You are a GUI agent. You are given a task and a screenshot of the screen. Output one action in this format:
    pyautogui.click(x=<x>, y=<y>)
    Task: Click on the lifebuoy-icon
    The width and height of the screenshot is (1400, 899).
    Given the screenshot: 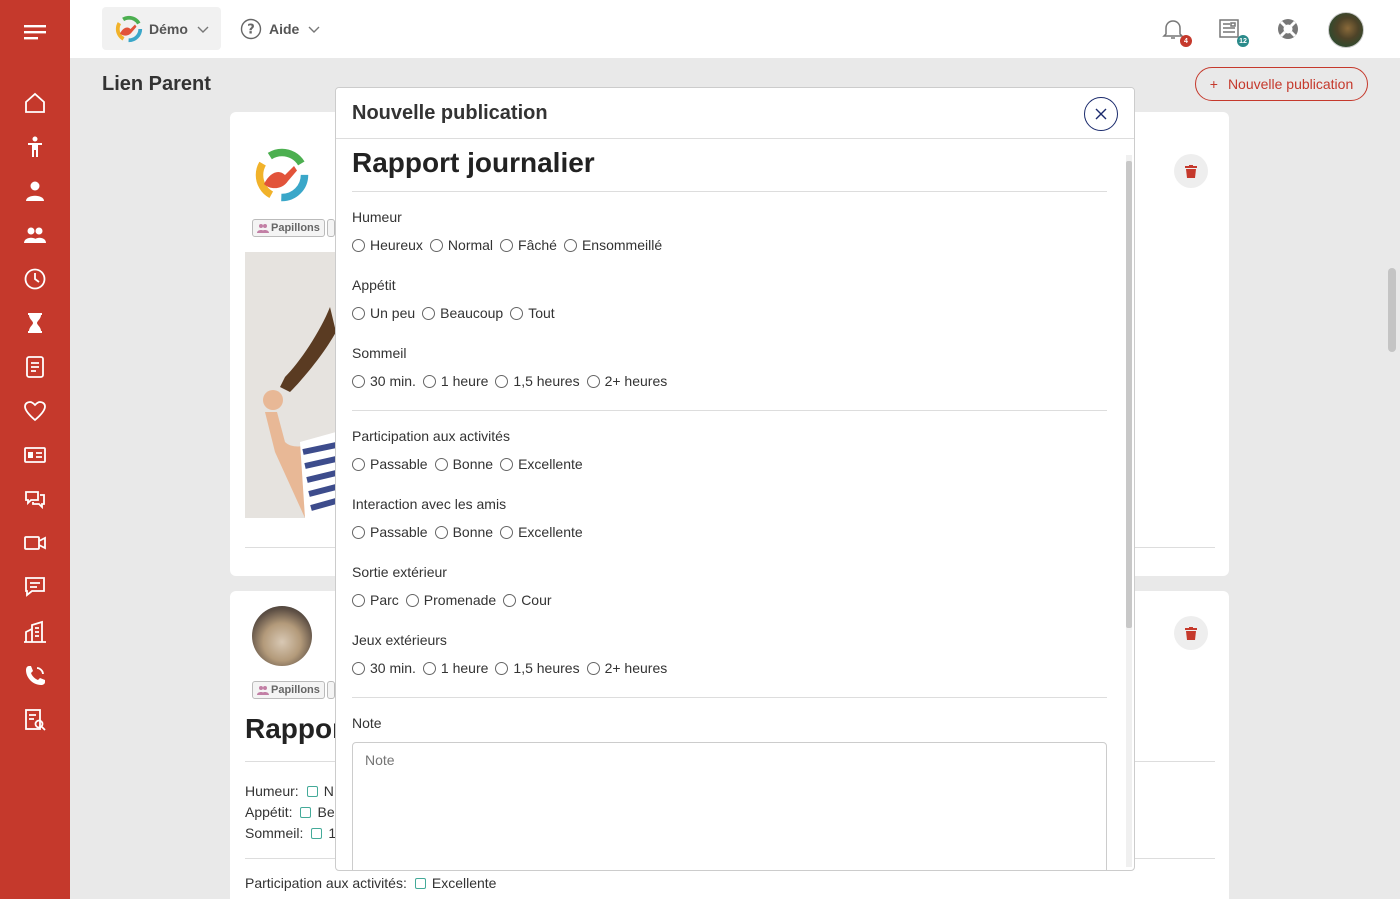 What is the action you would take?
    pyautogui.click(x=1288, y=29)
    